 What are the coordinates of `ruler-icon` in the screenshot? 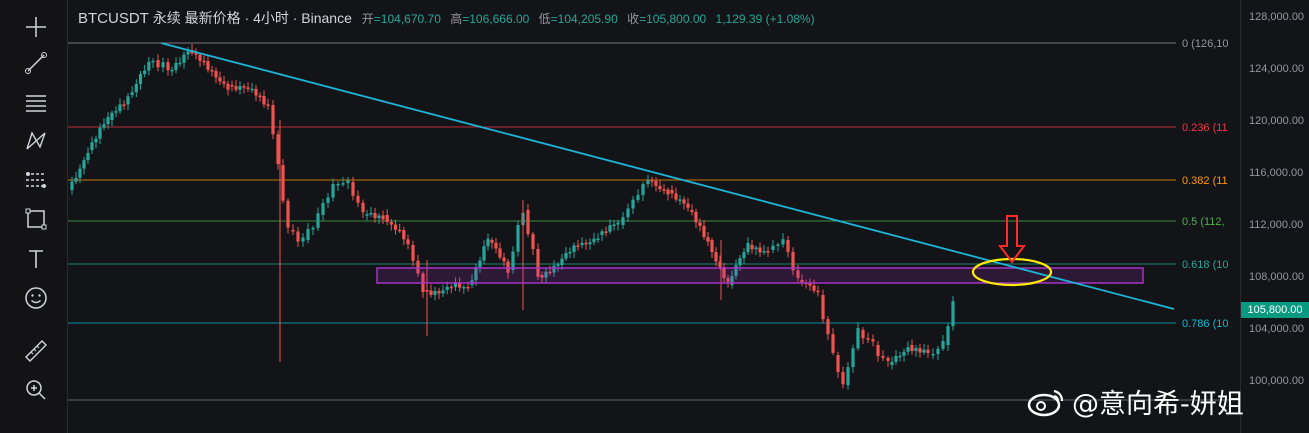 It's located at (36, 351).